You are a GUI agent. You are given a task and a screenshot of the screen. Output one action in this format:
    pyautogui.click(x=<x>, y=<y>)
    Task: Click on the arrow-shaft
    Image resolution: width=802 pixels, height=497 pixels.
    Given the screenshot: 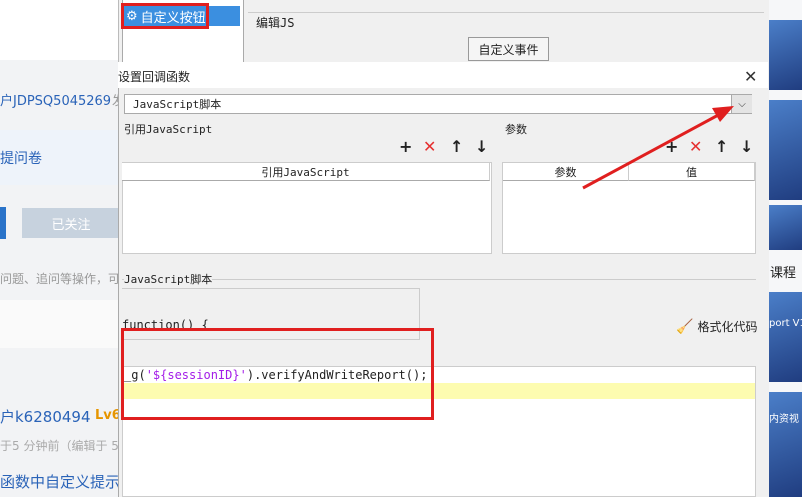 What is the action you would take?
    pyautogui.click(x=652, y=150)
    